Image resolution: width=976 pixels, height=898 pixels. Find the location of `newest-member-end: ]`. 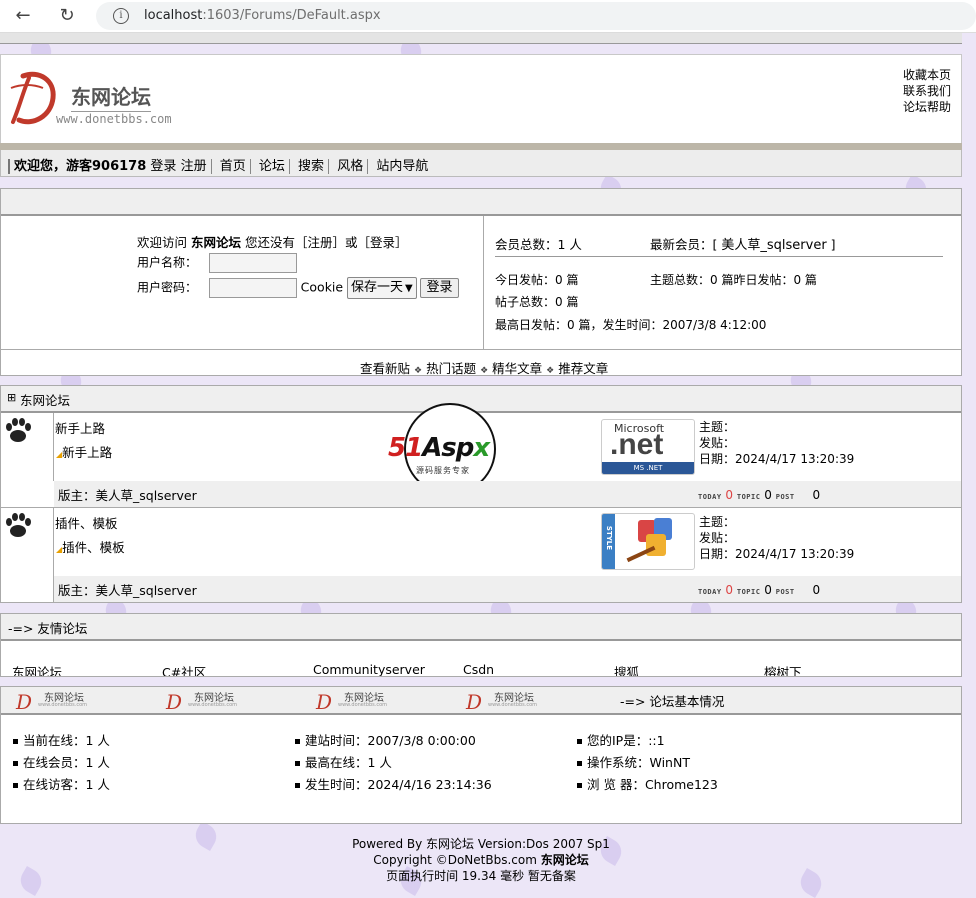

newest-member-end: ] is located at coordinates (833, 244).